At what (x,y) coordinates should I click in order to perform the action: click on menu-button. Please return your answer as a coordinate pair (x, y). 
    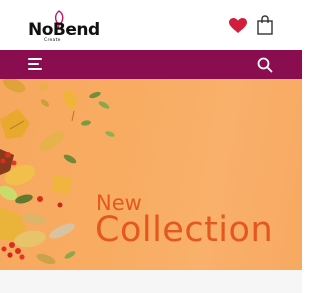
    Looking at the image, I should click on (36, 64).